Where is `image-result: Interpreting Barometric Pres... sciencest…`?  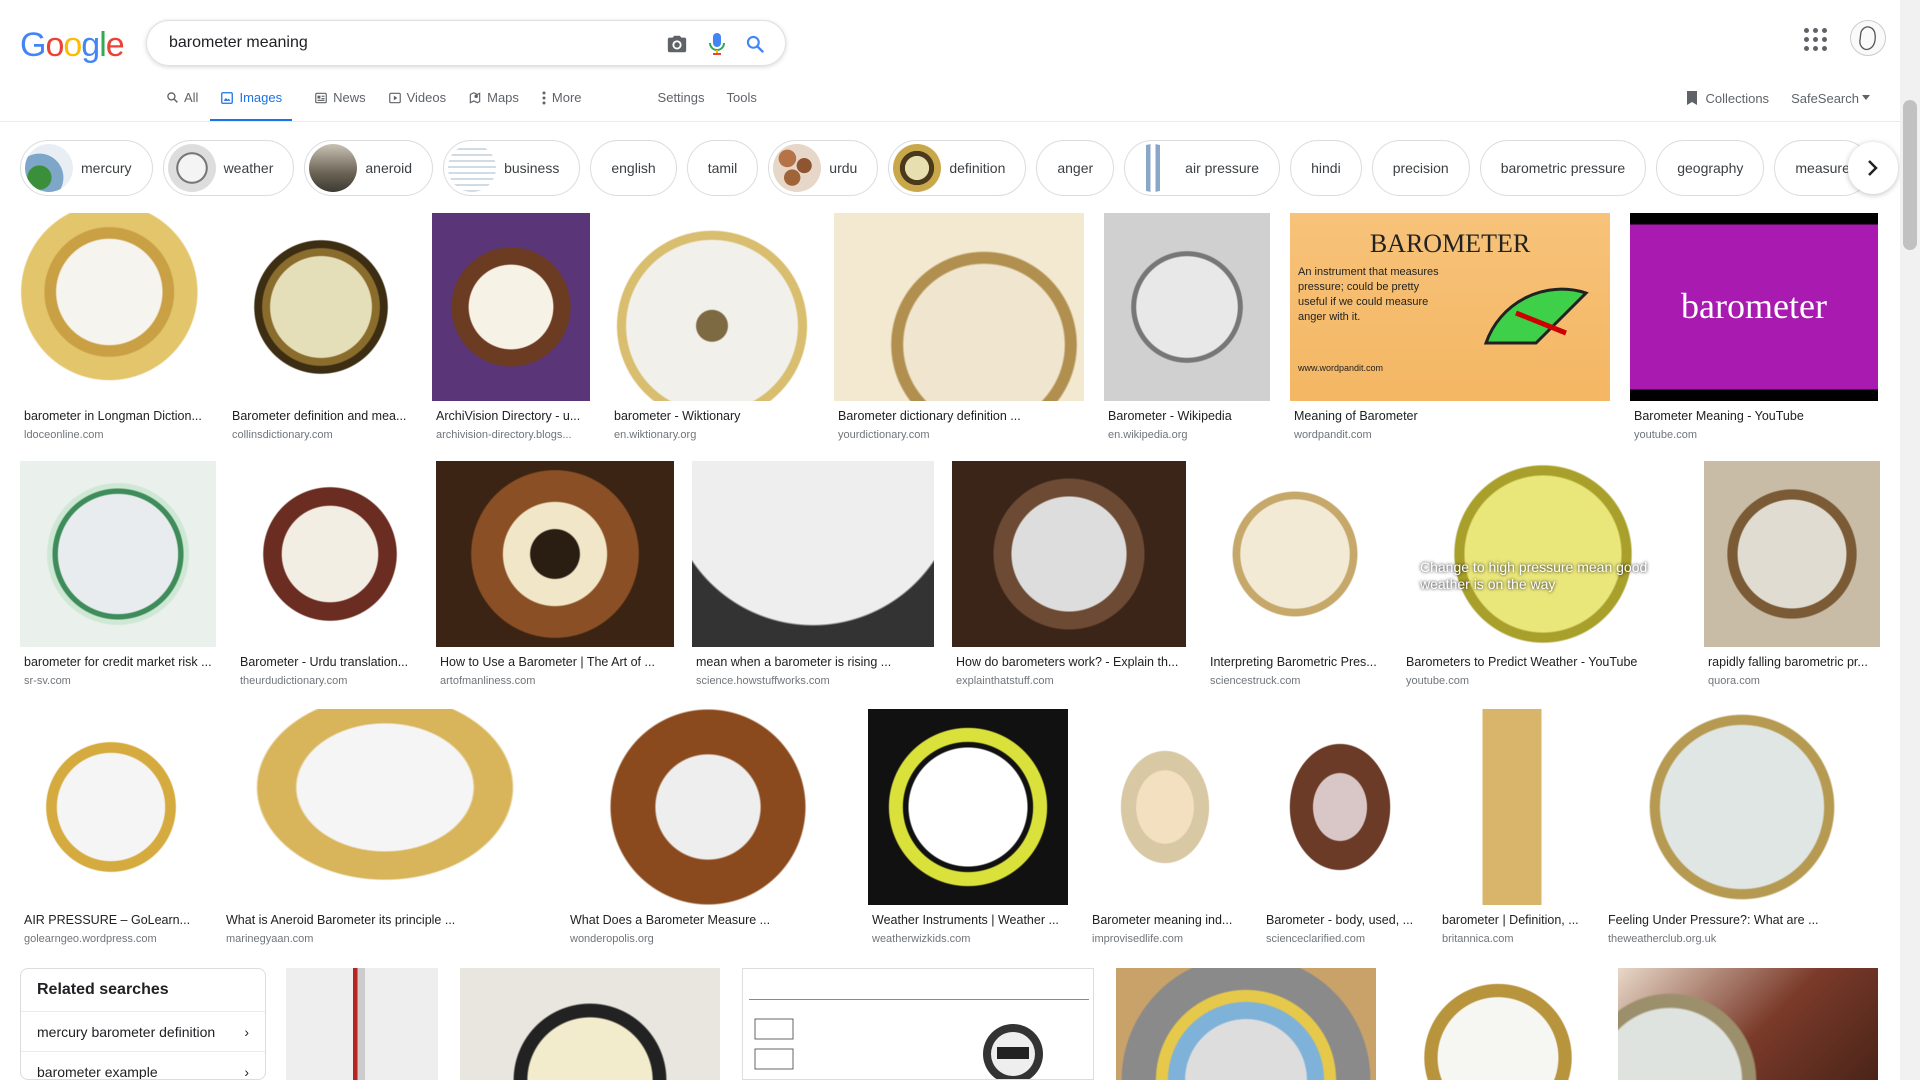
image-result: Interpreting Barometric Pres... sciencest… is located at coordinates (1295, 578).